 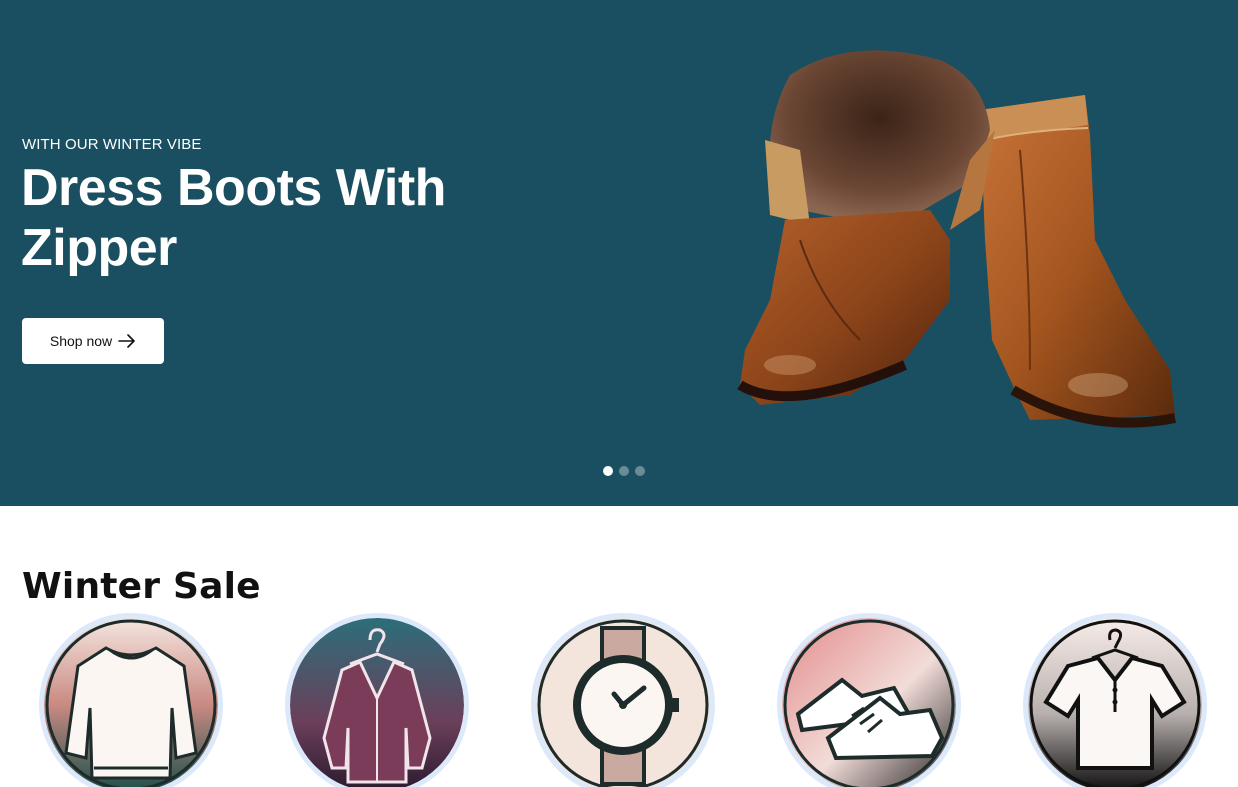 What do you see at coordinates (233, 218) in the screenshot?
I see `hero-title: Dress Boots With Zipper` at bounding box center [233, 218].